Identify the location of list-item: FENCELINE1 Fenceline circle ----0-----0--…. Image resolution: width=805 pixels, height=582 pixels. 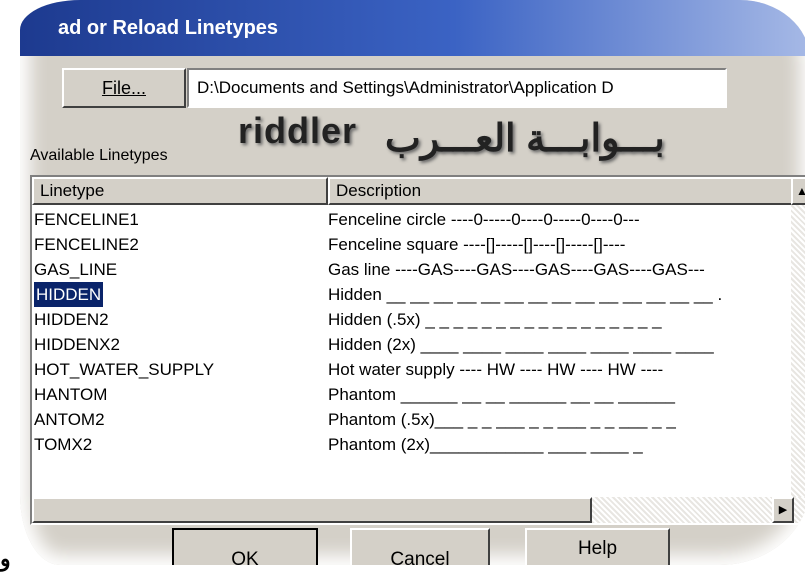
(418, 219).